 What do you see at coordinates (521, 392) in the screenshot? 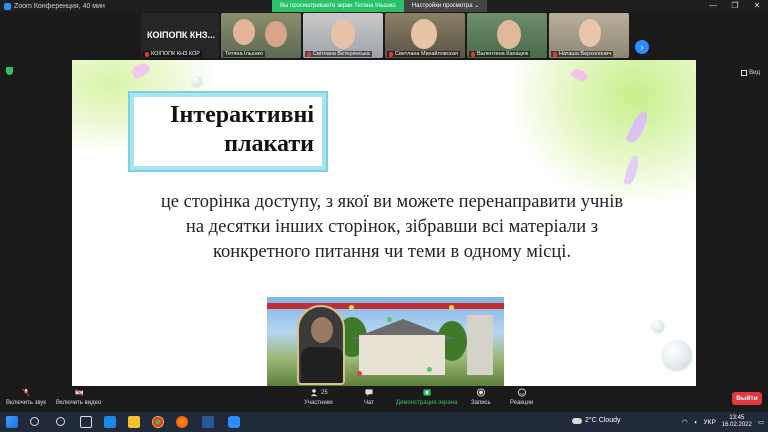
I see `reactions-icon` at bounding box center [521, 392].